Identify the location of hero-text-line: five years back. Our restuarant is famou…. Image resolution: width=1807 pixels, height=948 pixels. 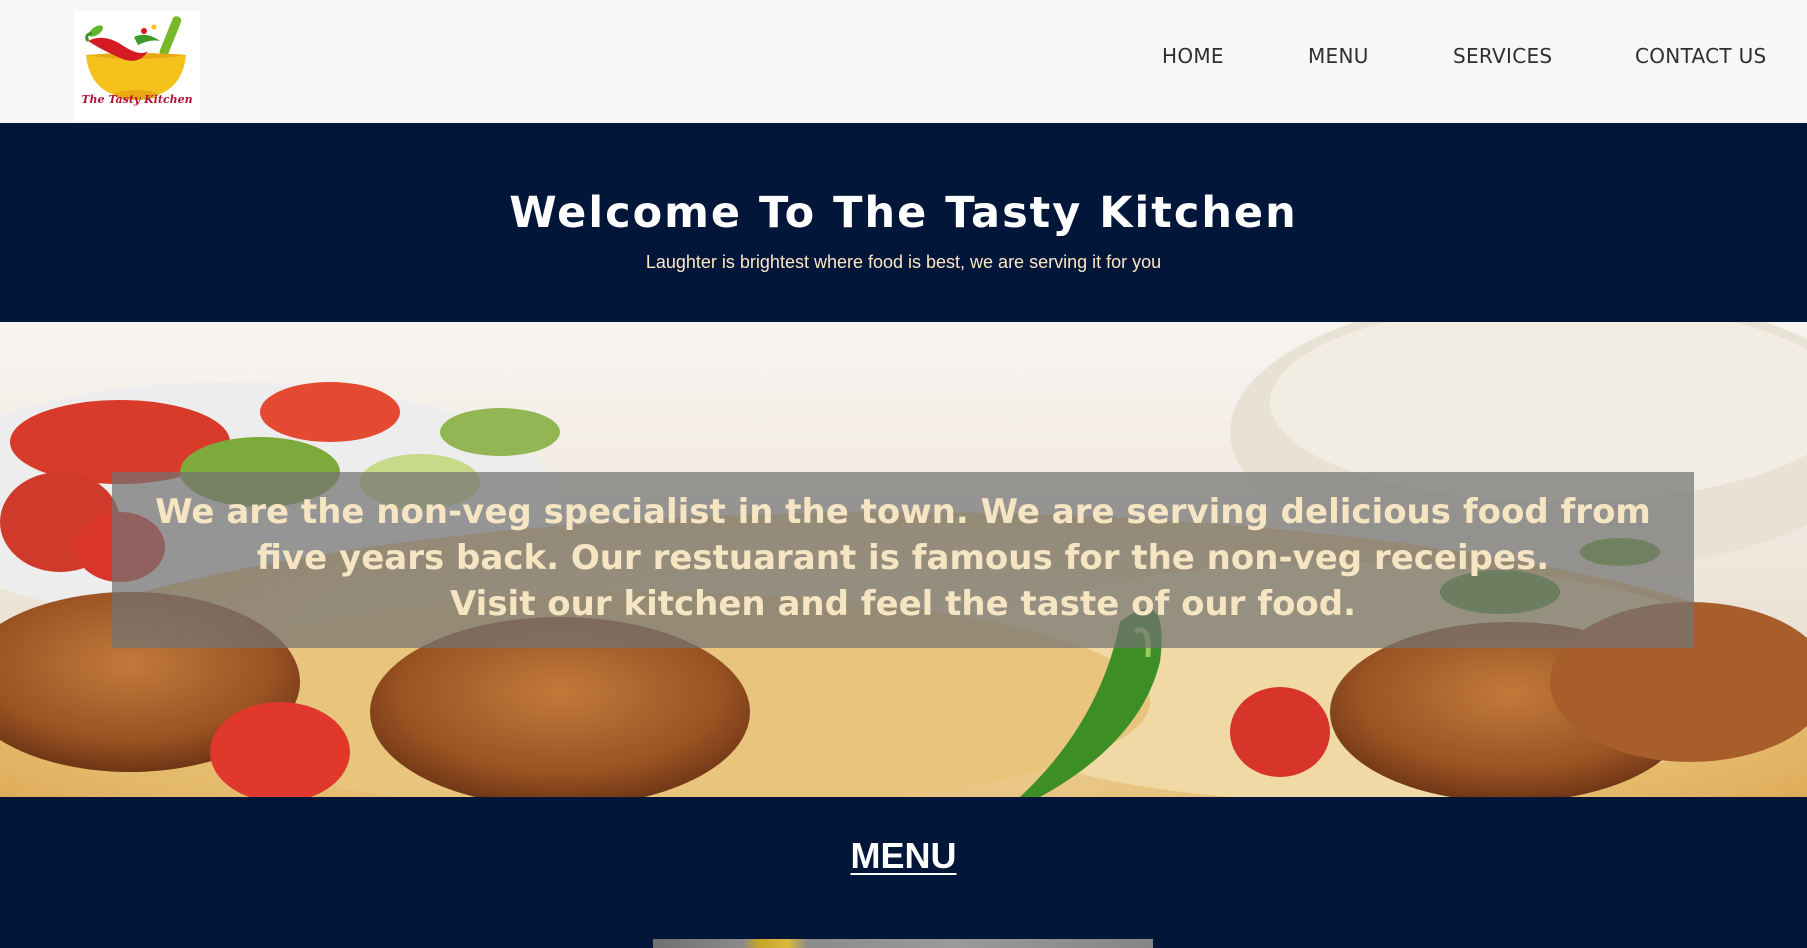
(903, 558).